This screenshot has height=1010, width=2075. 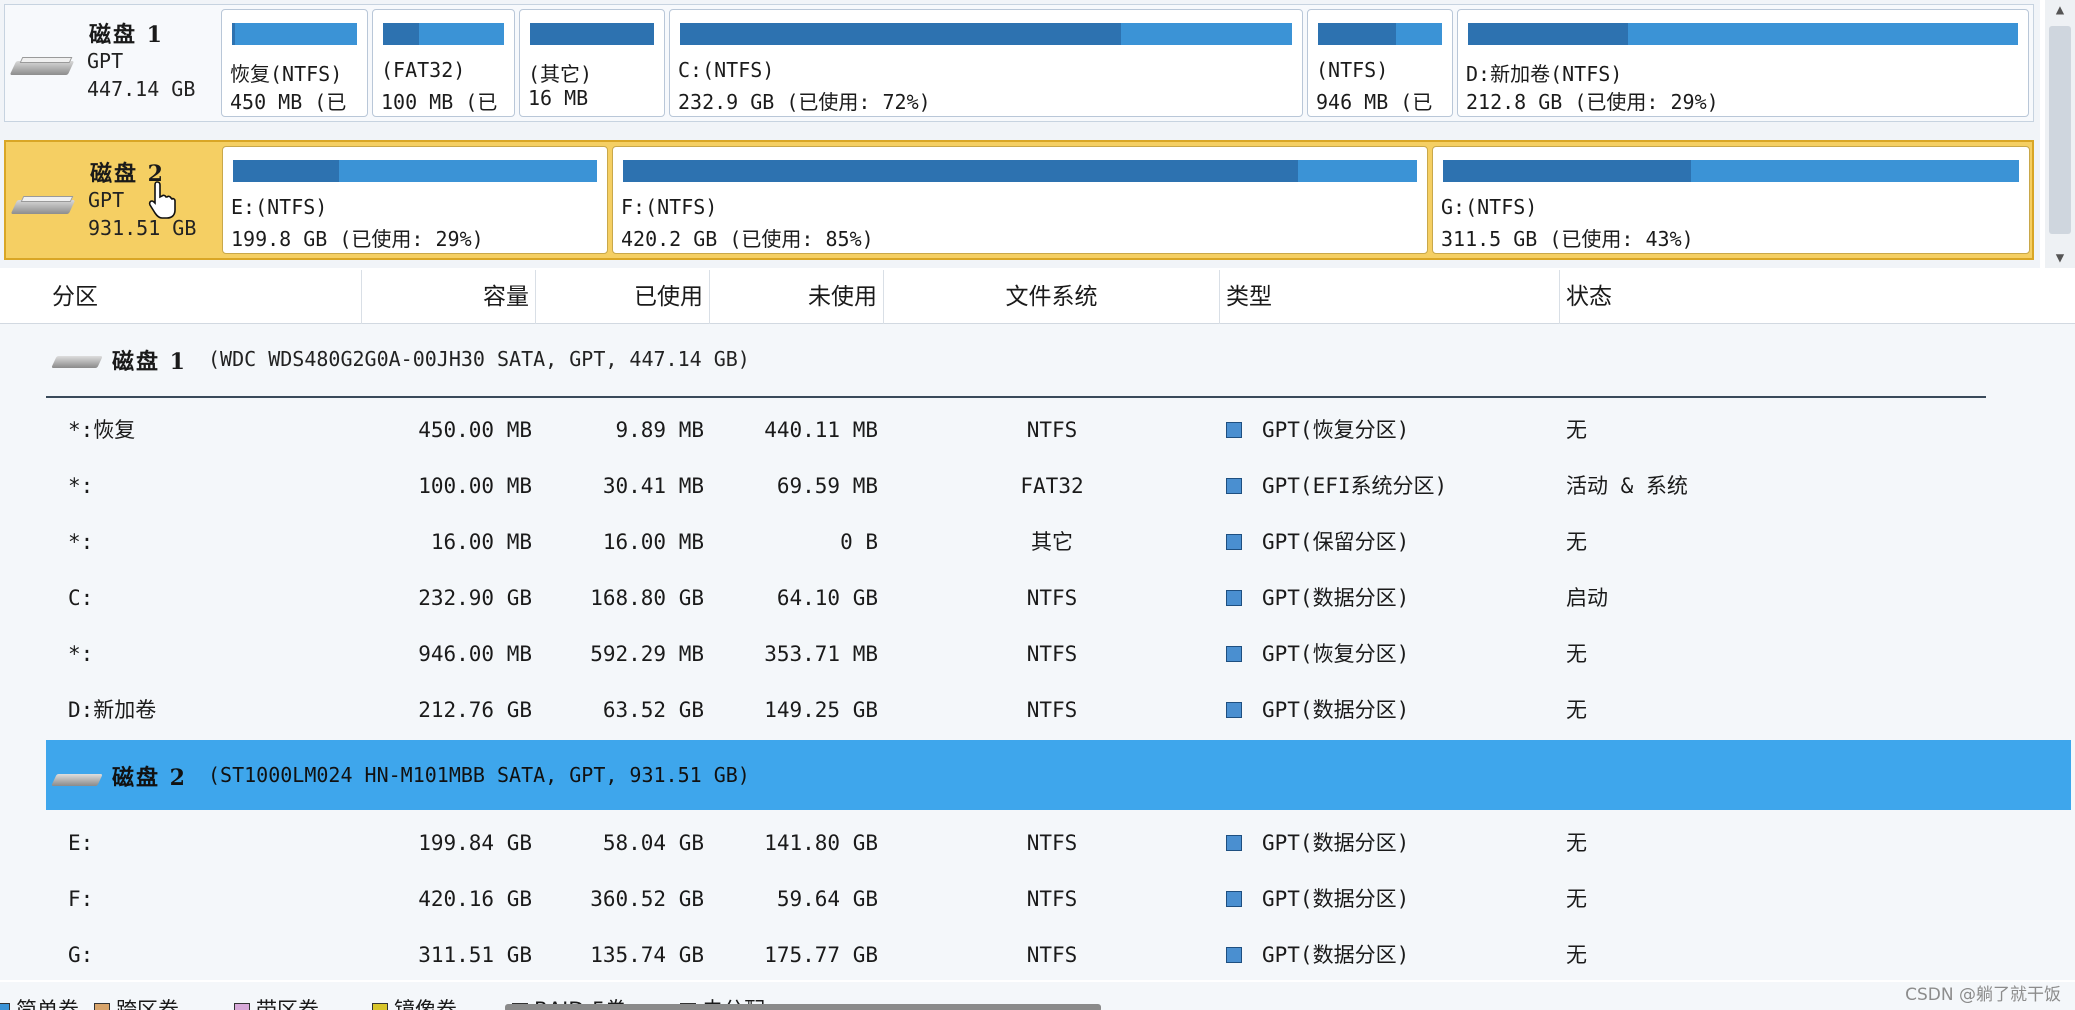 I want to click on partition-label: G:(NTFS), so click(x=1489, y=207).